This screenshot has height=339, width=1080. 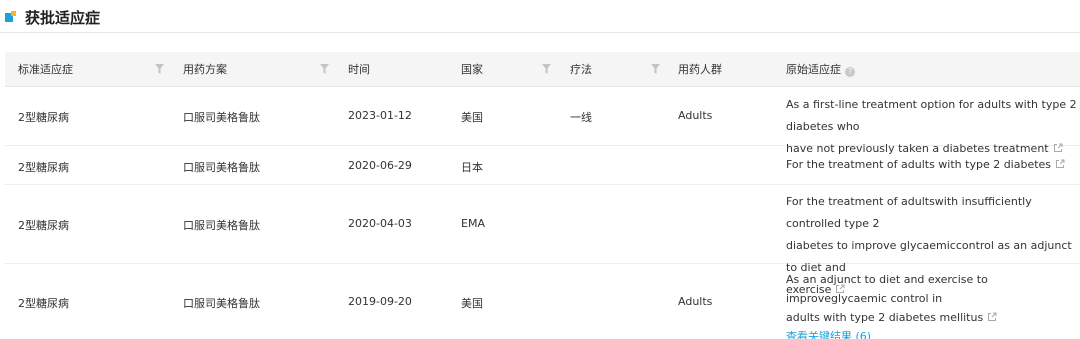 I want to click on column-header-original: 原始适应症?, so click(x=820, y=69).